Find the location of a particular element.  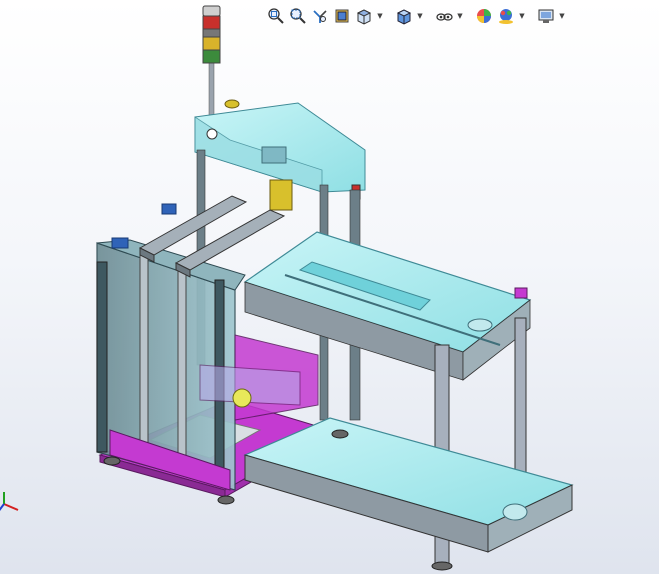

coordinate-triad is located at coordinates (9, 501).